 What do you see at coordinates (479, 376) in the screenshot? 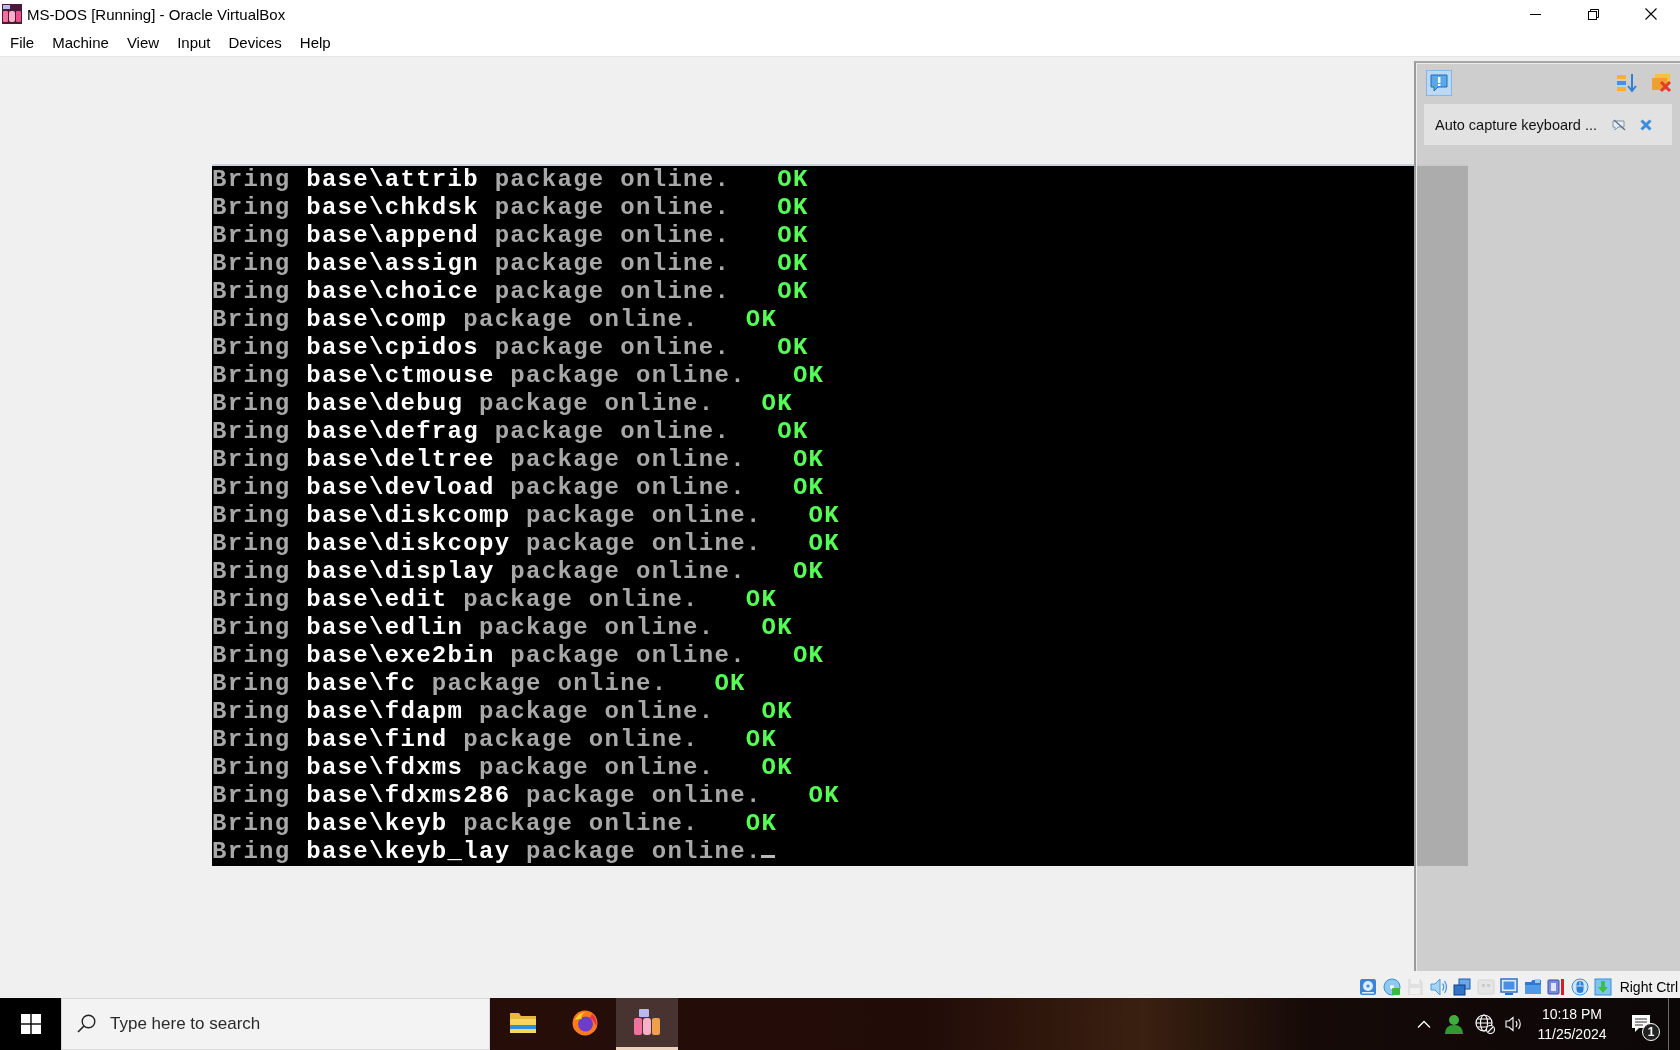
I see `console-line: Bring base\ctmouse package online.` at bounding box center [479, 376].